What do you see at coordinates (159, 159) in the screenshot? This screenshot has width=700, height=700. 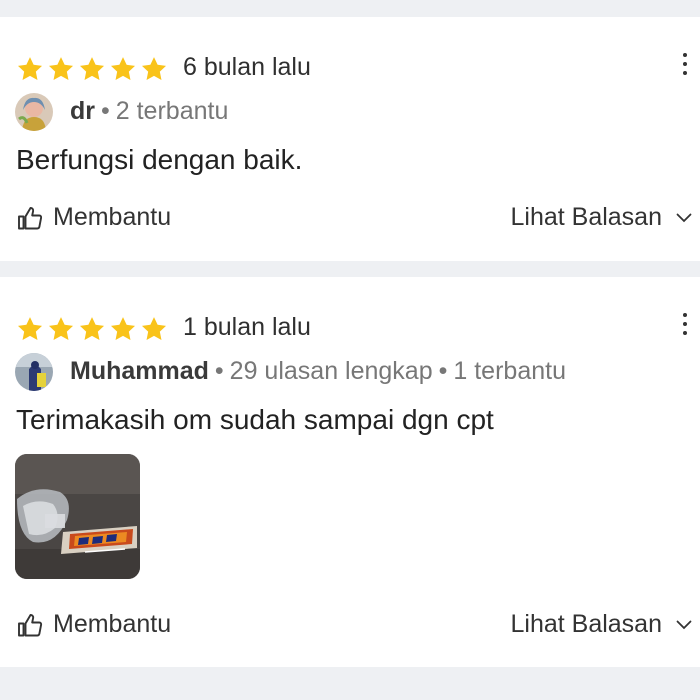 I see `review-text: Berfungsi dengan baik.` at bounding box center [159, 159].